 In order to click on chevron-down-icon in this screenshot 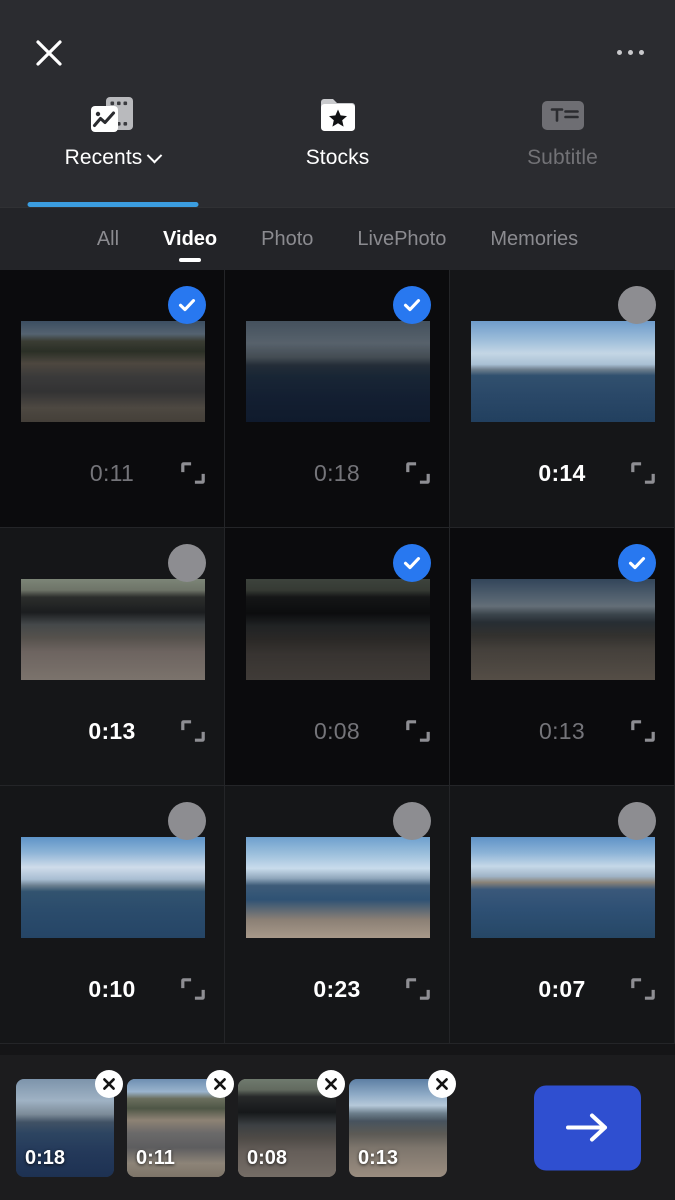, I will do `click(155, 155)`.